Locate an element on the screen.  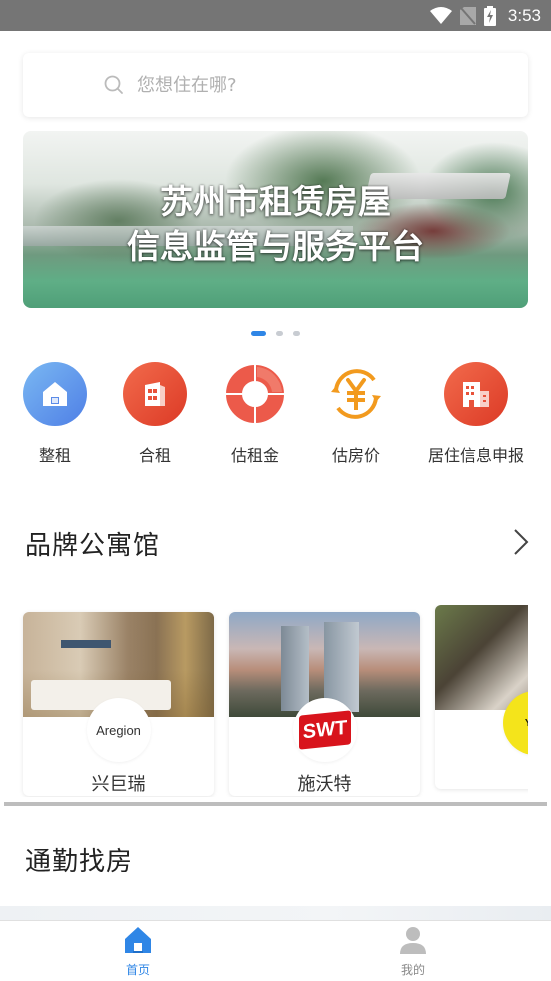
brand-name: 施沃特 is located at coordinates (324, 784).